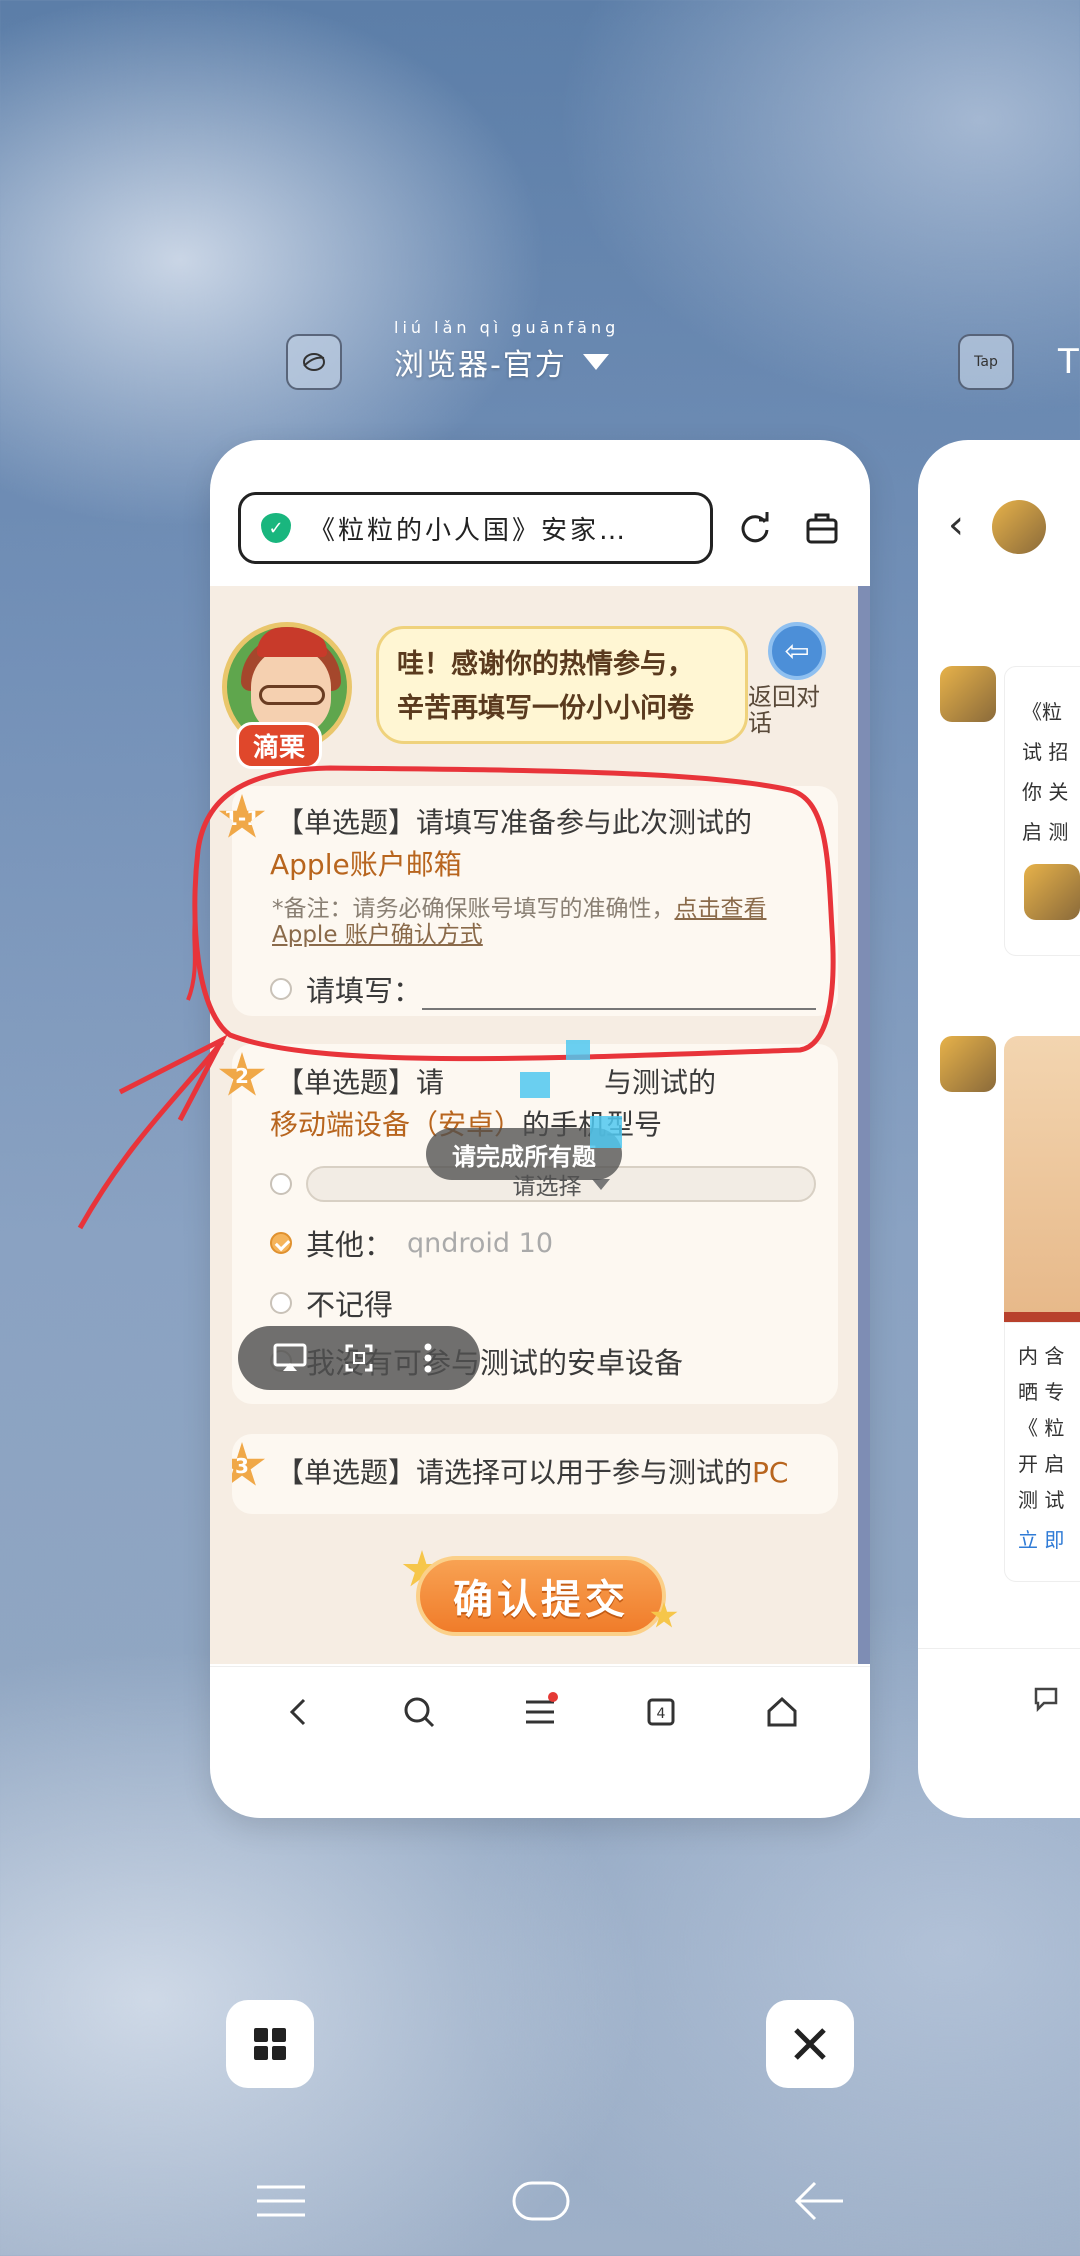 This screenshot has height=2256, width=1080. What do you see at coordinates (1046, 1700) in the screenshot?
I see `comment-icon` at bounding box center [1046, 1700].